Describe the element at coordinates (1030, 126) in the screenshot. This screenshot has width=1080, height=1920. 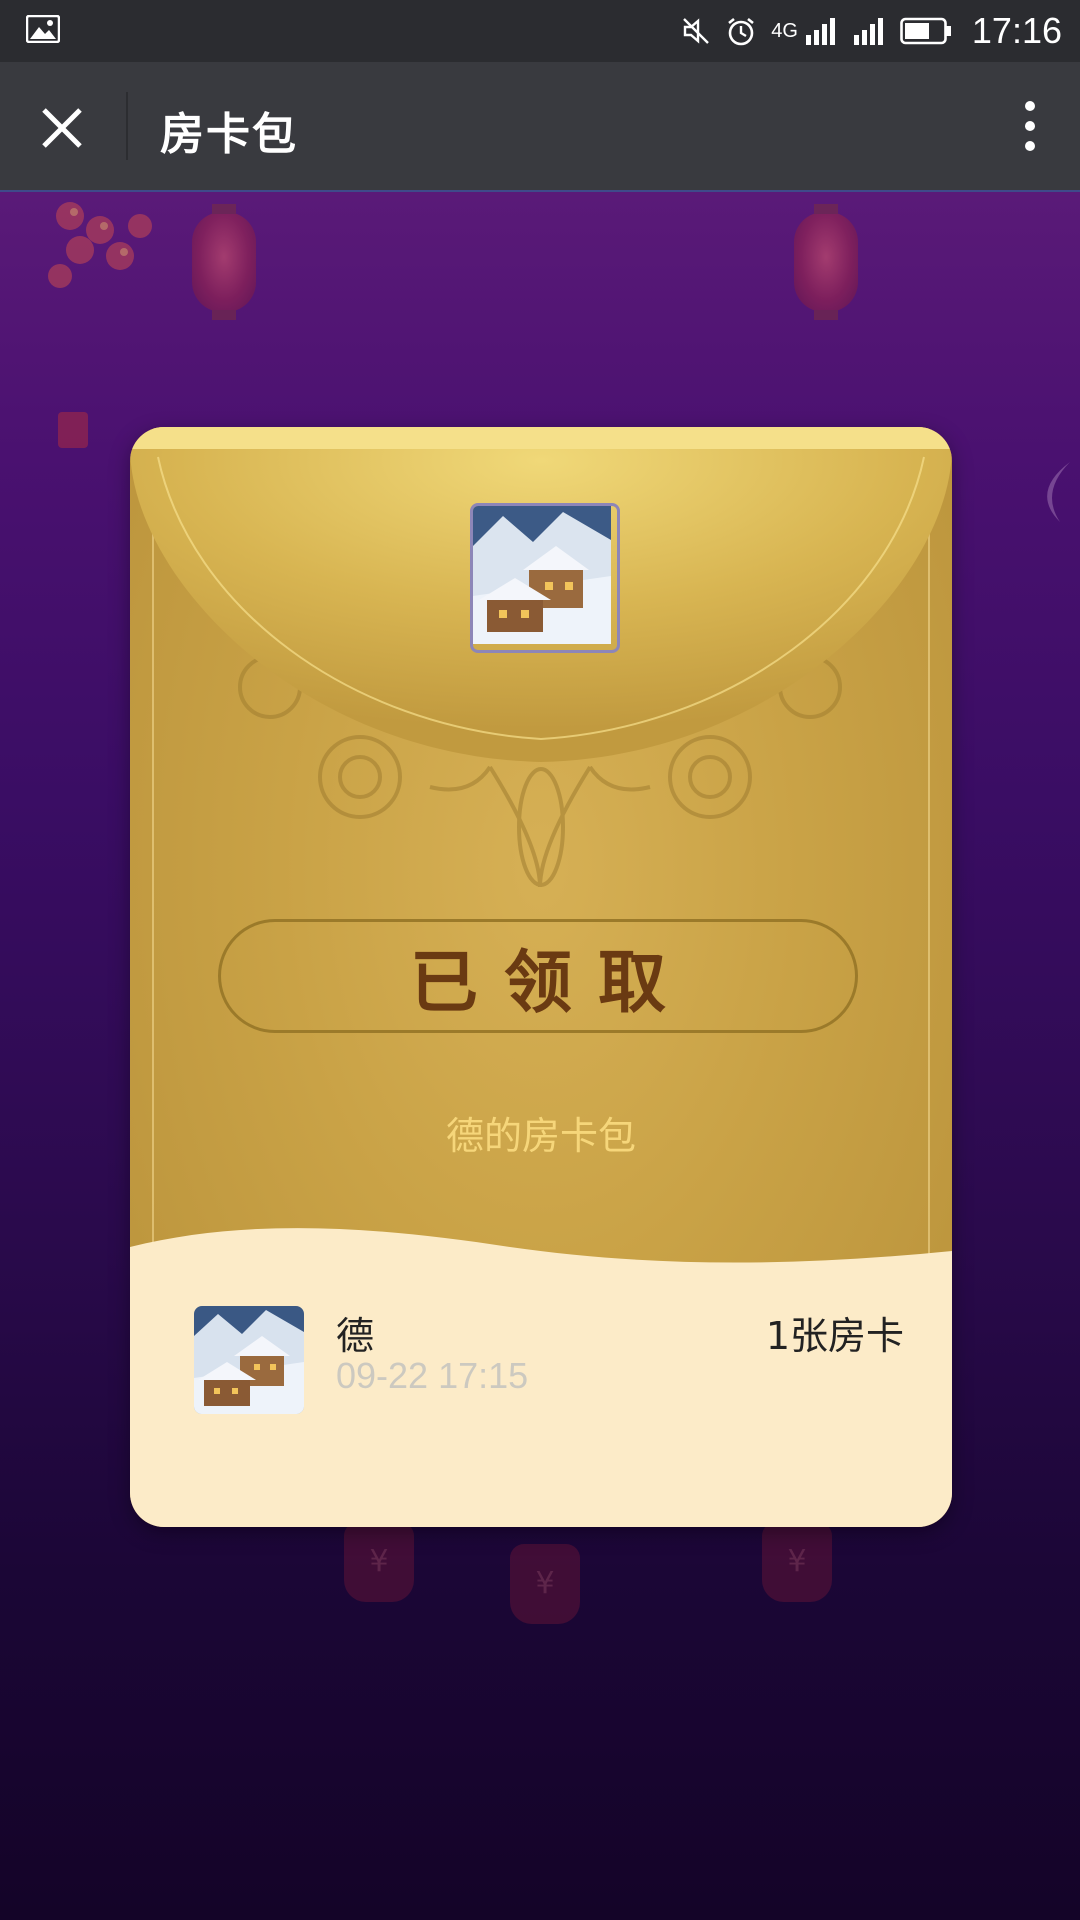
I see `more-vertical-icon` at that location.